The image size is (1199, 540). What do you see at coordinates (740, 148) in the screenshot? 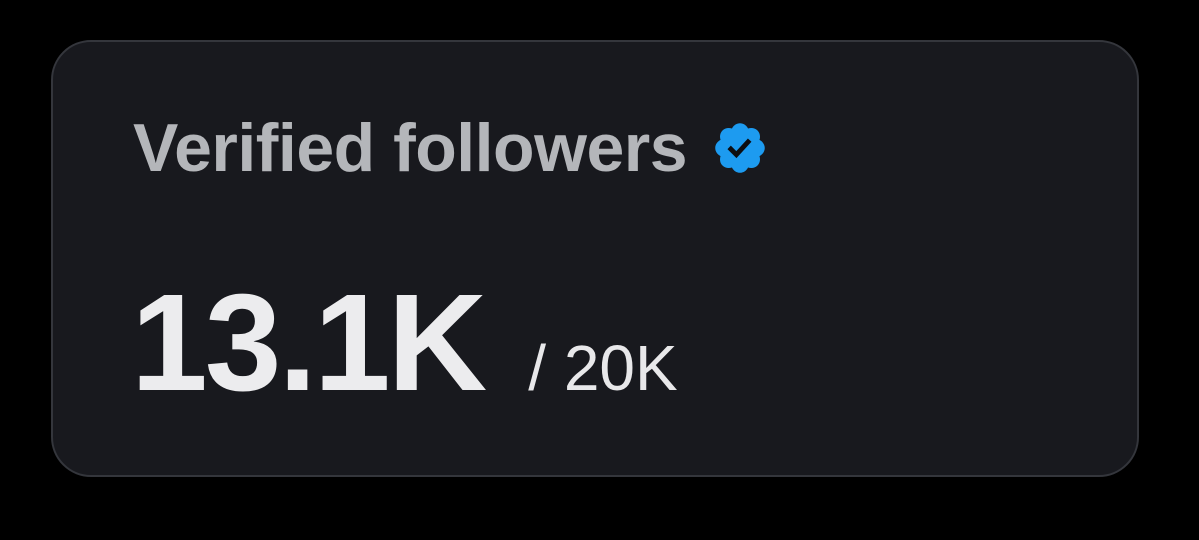
I see `verified-badge-icon` at bounding box center [740, 148].